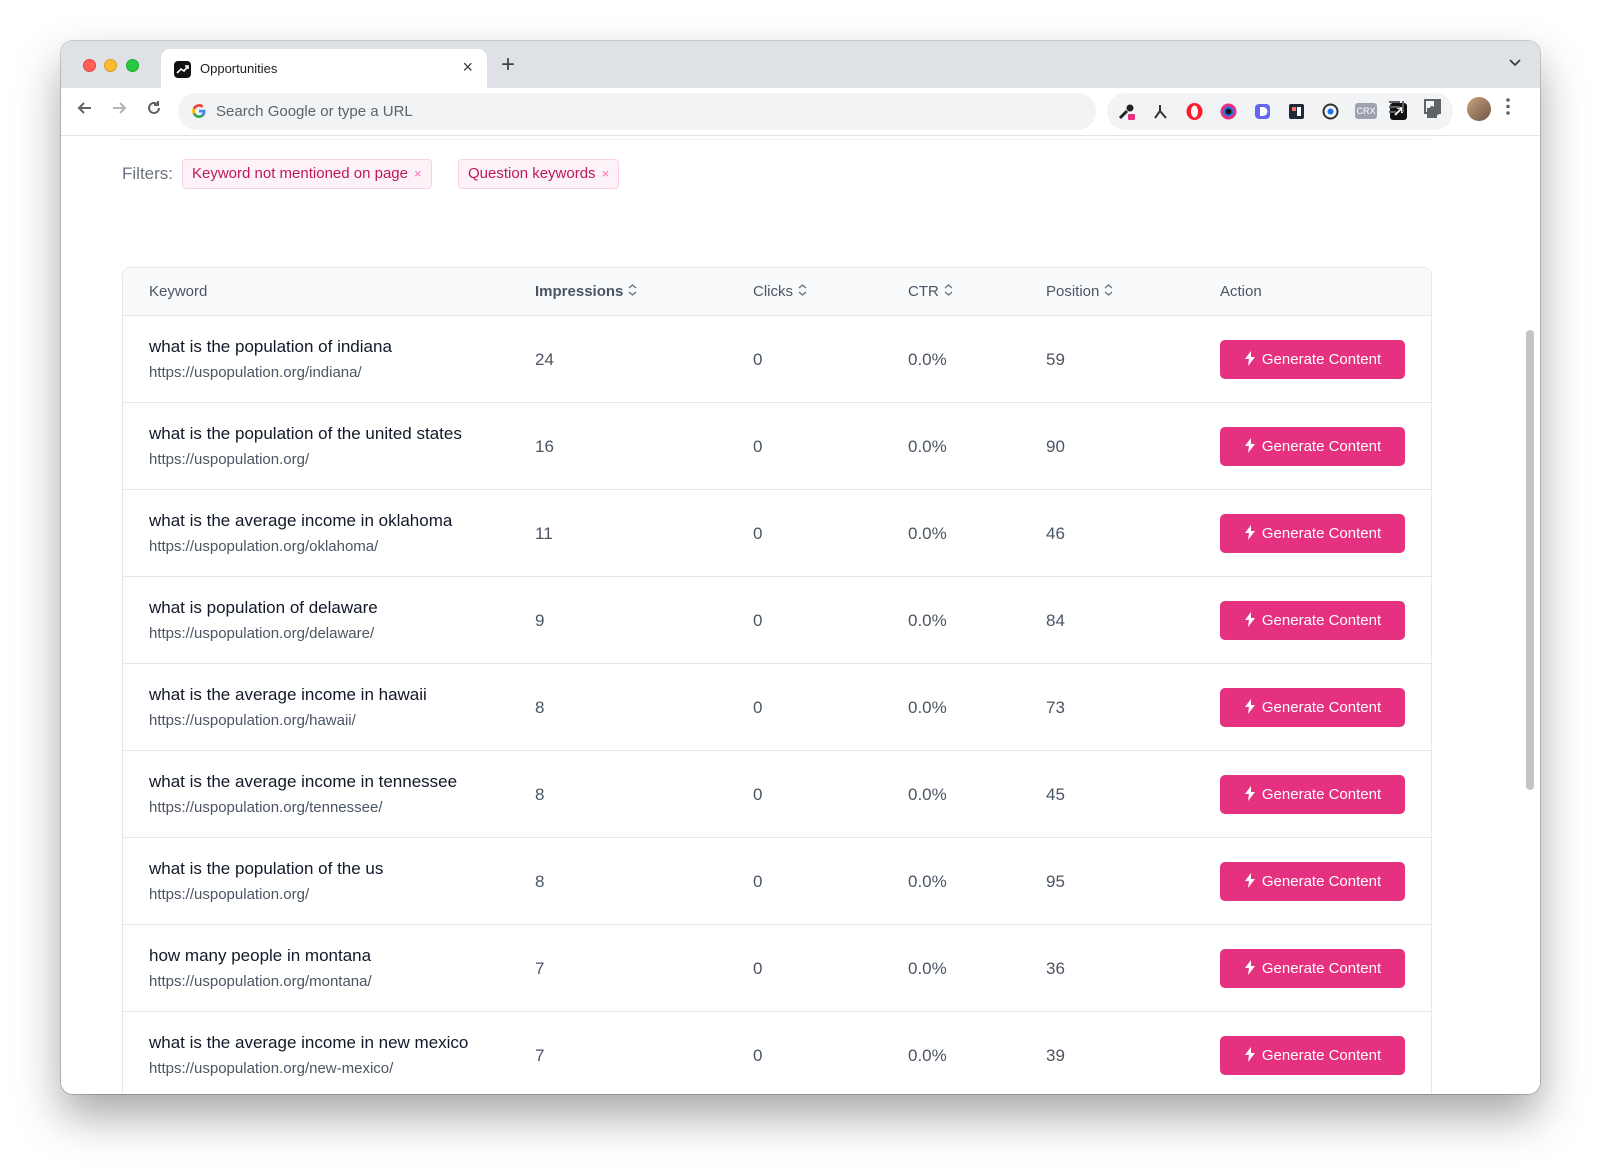  I want to click on d-extension-icon, so click(1262, 111).